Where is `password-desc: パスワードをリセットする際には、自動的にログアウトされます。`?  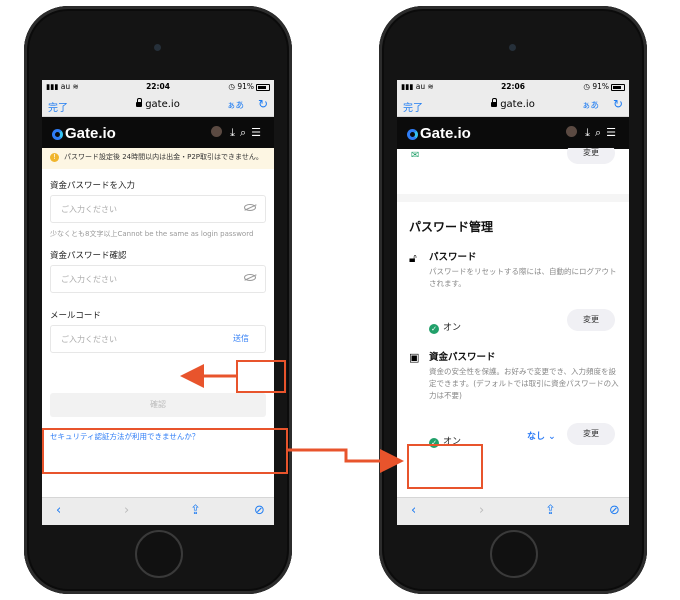 password-desc: パスワードをリセットする際には、自動的にログアウトされます。 is located at coordinates (523, 277).